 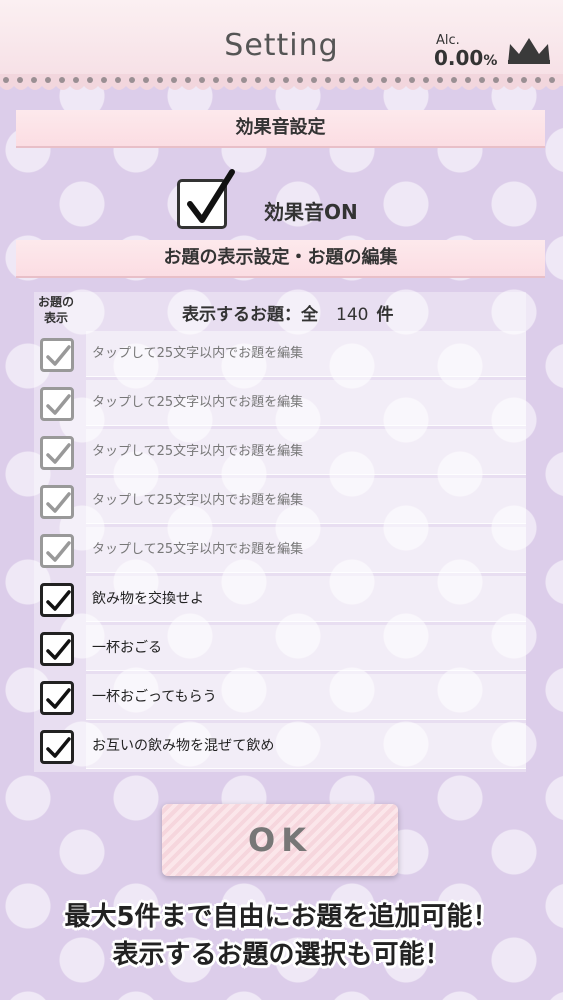 I want to click on display-column-header-line2: 表示, so click(x=55, y=318).